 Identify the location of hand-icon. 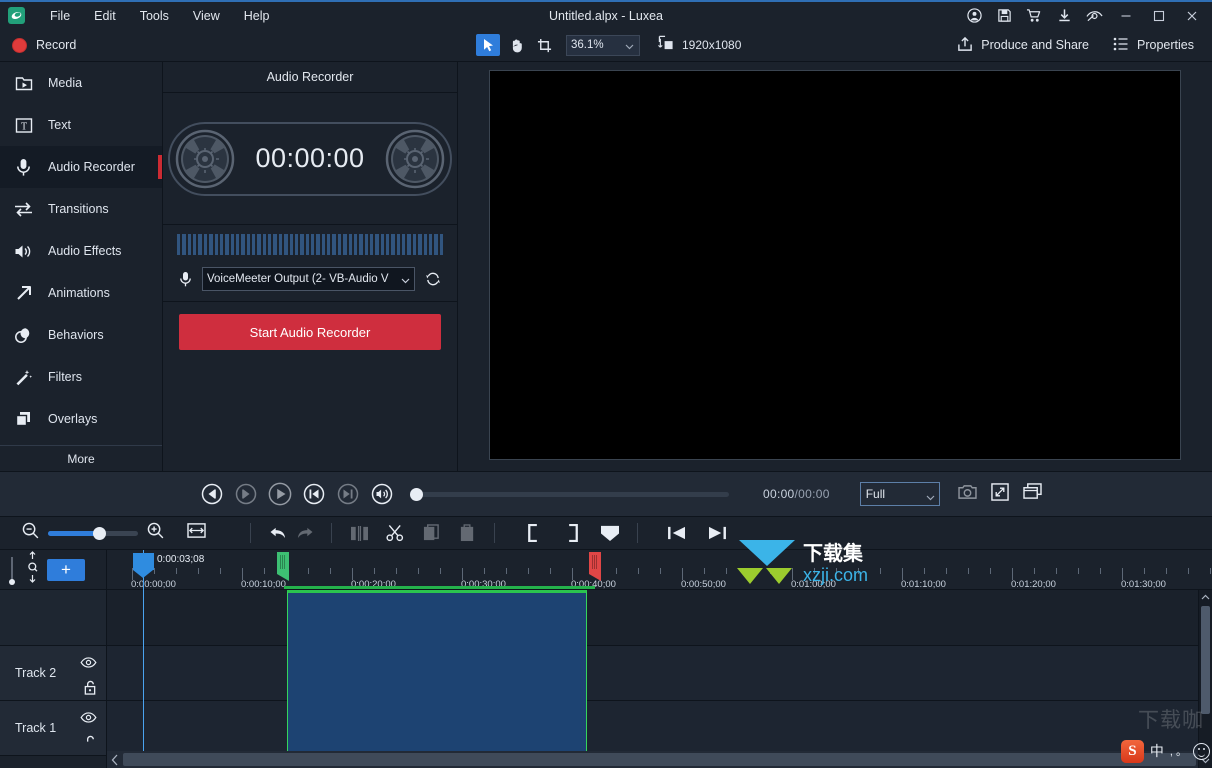
(516, 45).